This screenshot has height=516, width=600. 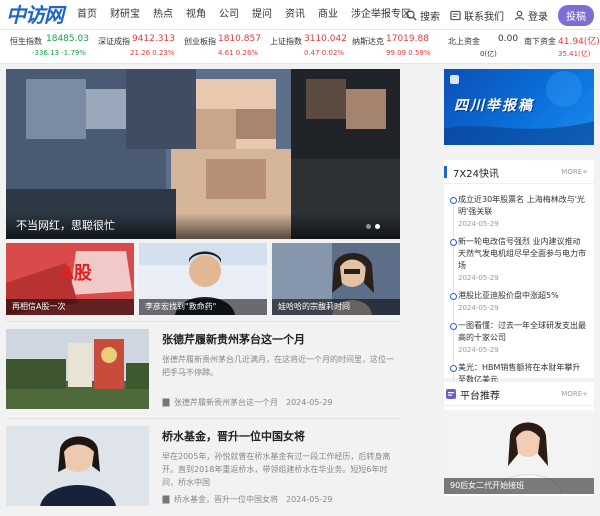 What do you see at coordinates (203, 226) in the screenshot?
I see `hero-caption: 不当网红，思聪很忙` at bounding box center [203, 226].